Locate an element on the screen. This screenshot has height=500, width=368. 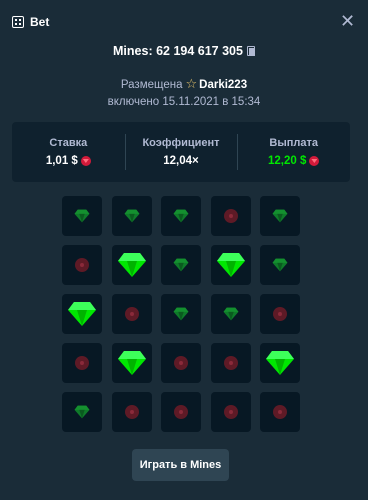
bet-date: включено 15.11.2021 в 15:34 is located at coordinates (184, 102).